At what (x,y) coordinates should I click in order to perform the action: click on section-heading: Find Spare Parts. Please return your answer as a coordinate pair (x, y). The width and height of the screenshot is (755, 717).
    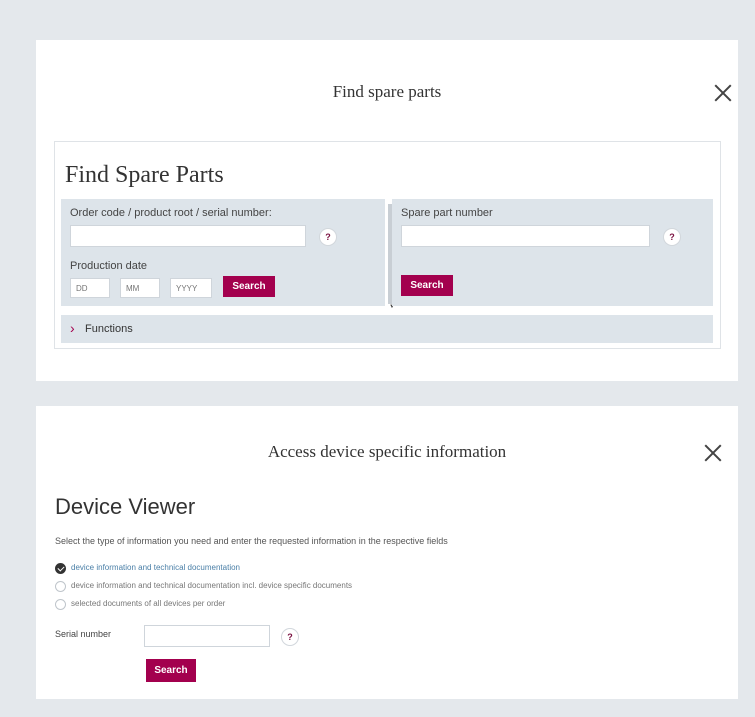
    Looking at the image, I should click on (144, 175).